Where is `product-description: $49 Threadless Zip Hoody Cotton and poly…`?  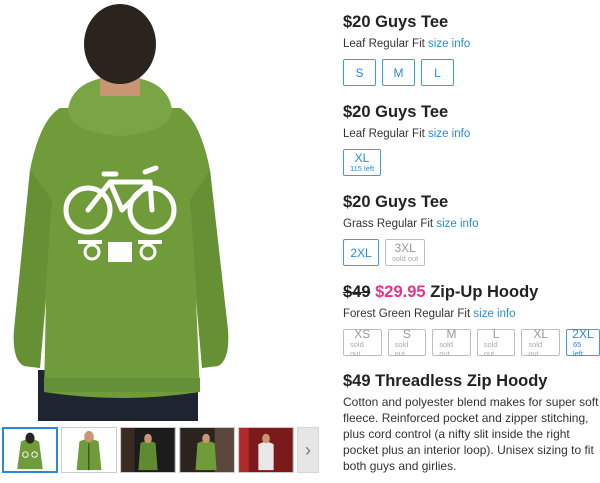
product-description: $49 Threadless Zip Hoody Cotton and poly… is located at coordinates (471, 422).